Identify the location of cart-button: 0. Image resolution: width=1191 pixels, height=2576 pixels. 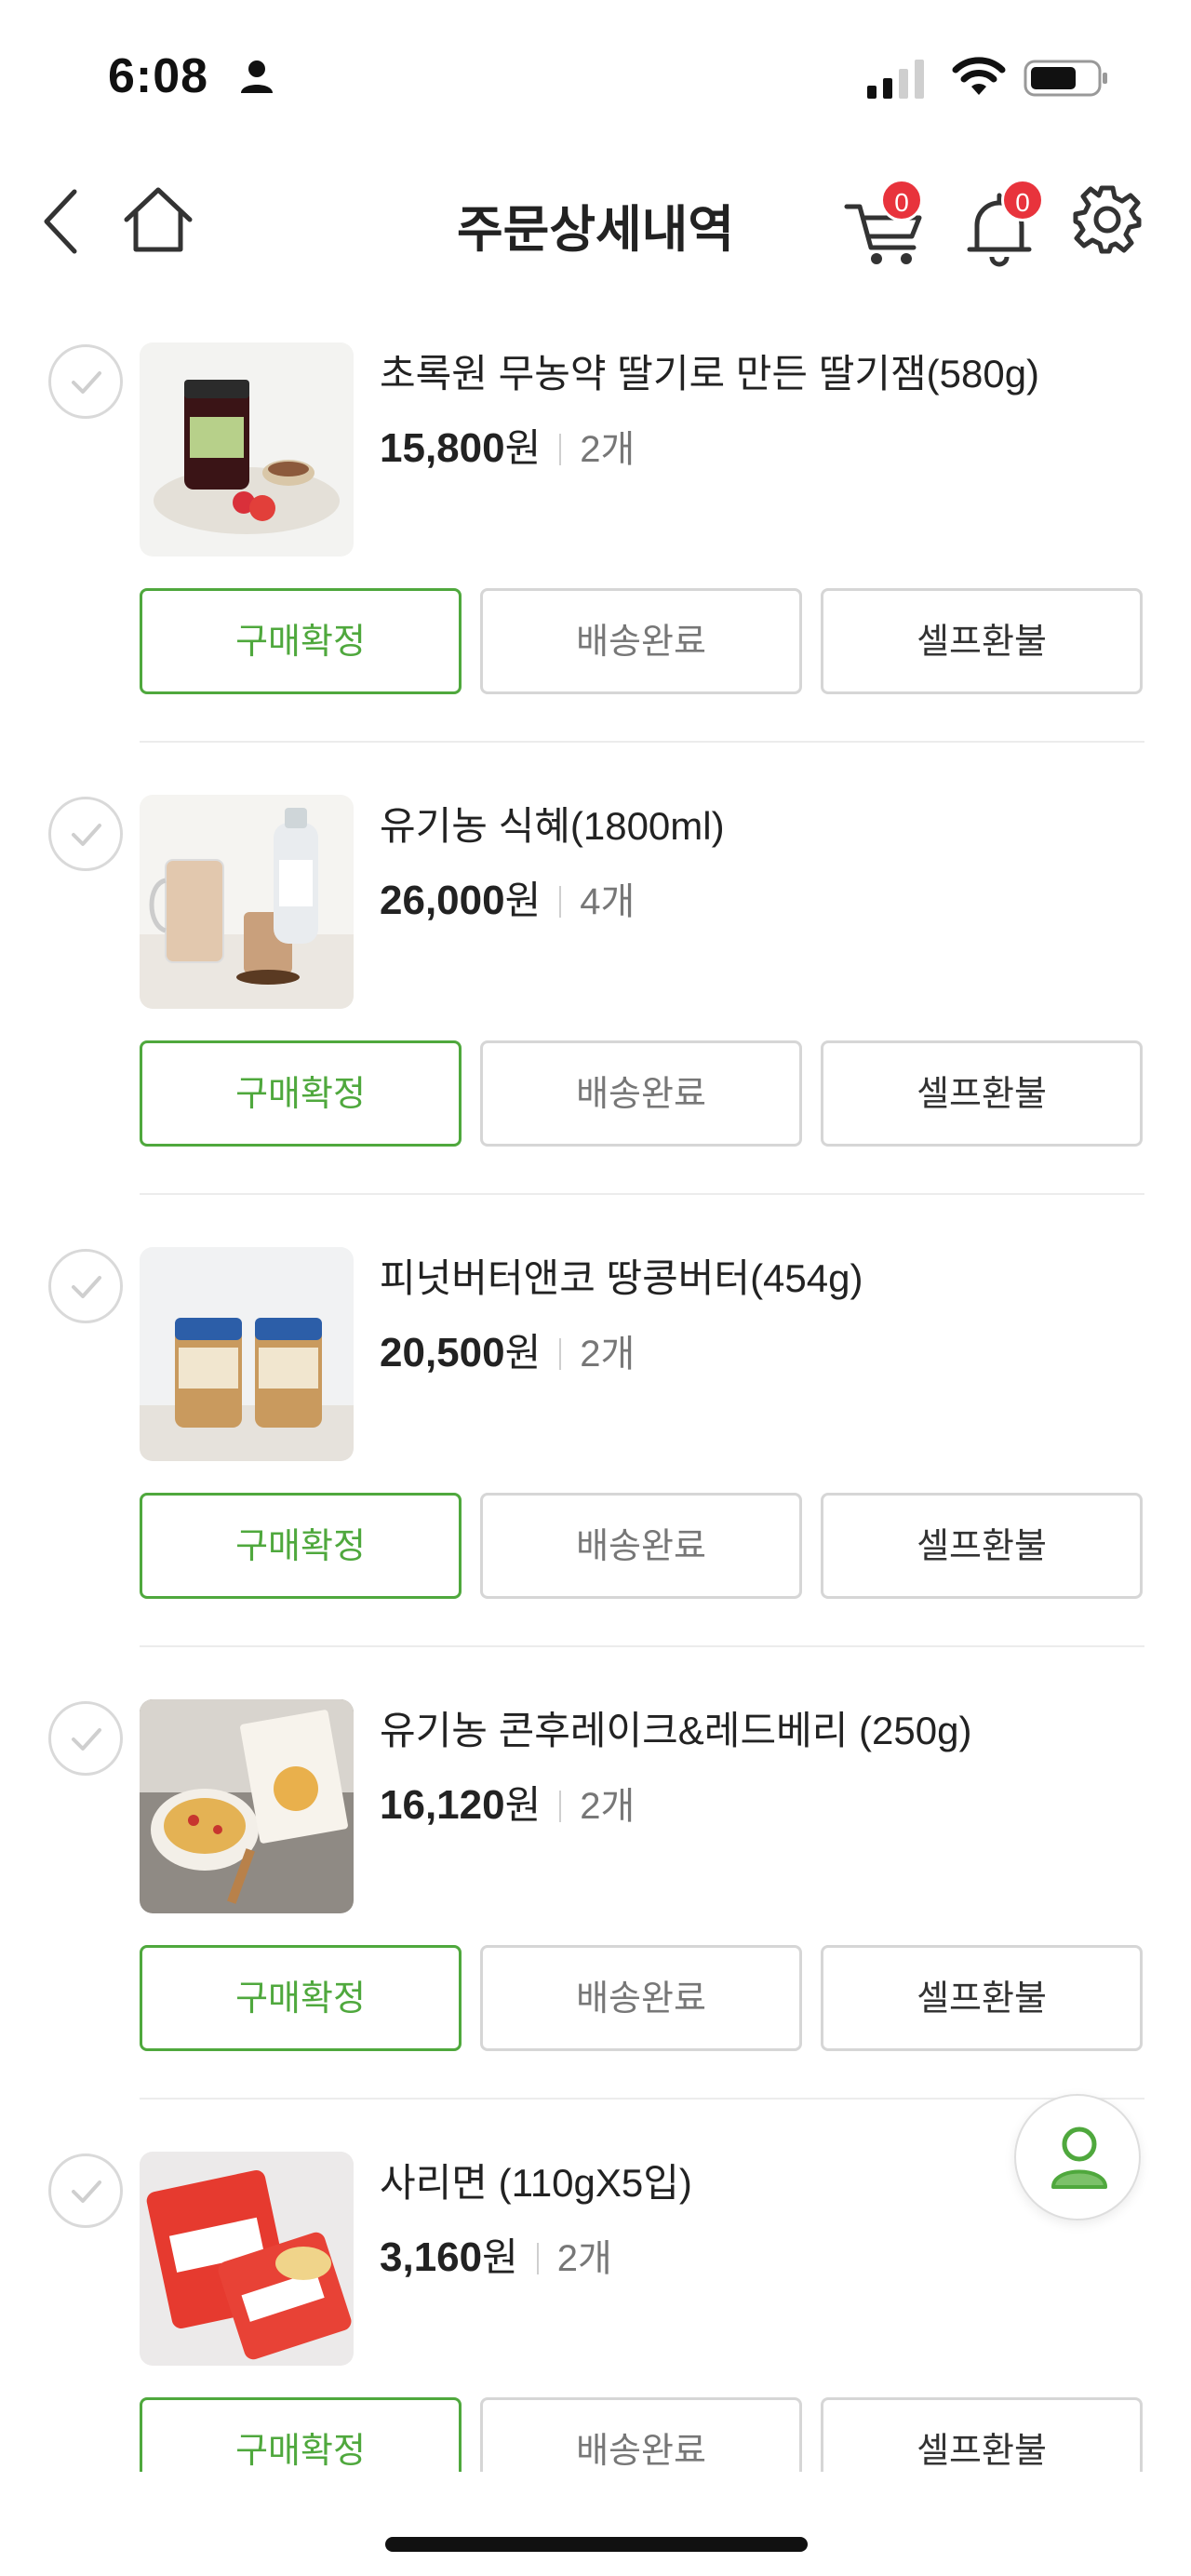
(885, 223).